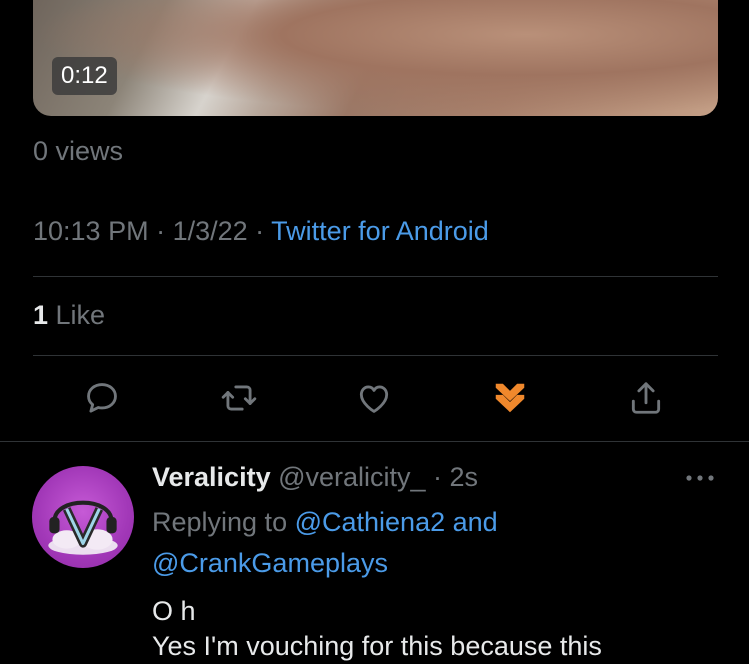 The image size is (749, 664). I want to click on reply-icon, so click(102, 398).